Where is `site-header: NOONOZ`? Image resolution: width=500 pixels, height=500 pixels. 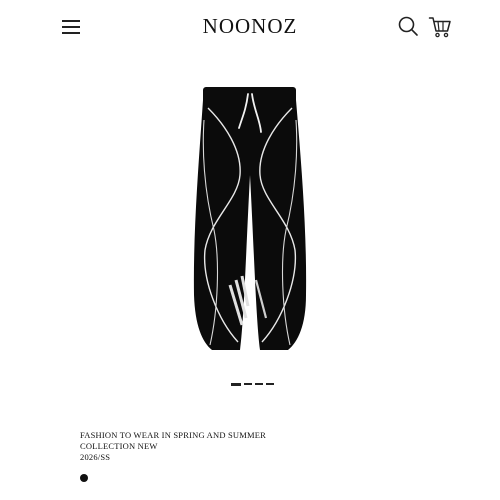
site-header: NOONOZ is located at coordinates (250, 28).